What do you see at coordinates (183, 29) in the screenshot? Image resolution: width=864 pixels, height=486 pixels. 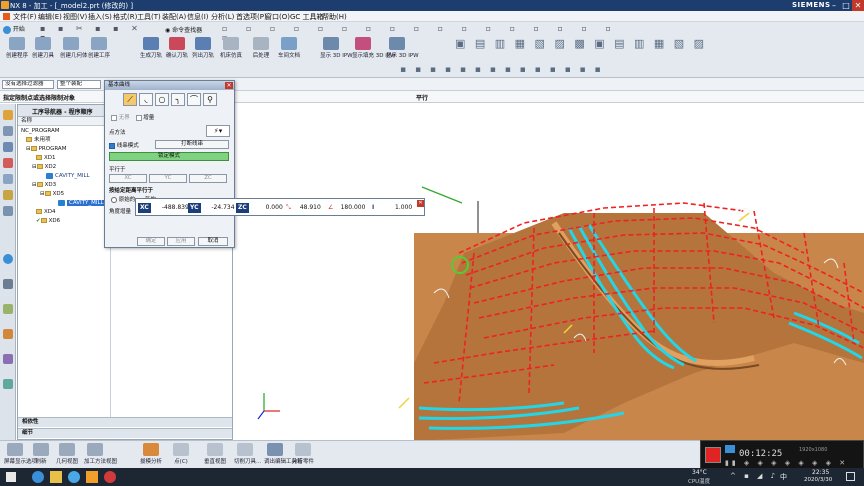 I see `command-finder: ◉ 命令查找器` at bounding box center [183, 29].